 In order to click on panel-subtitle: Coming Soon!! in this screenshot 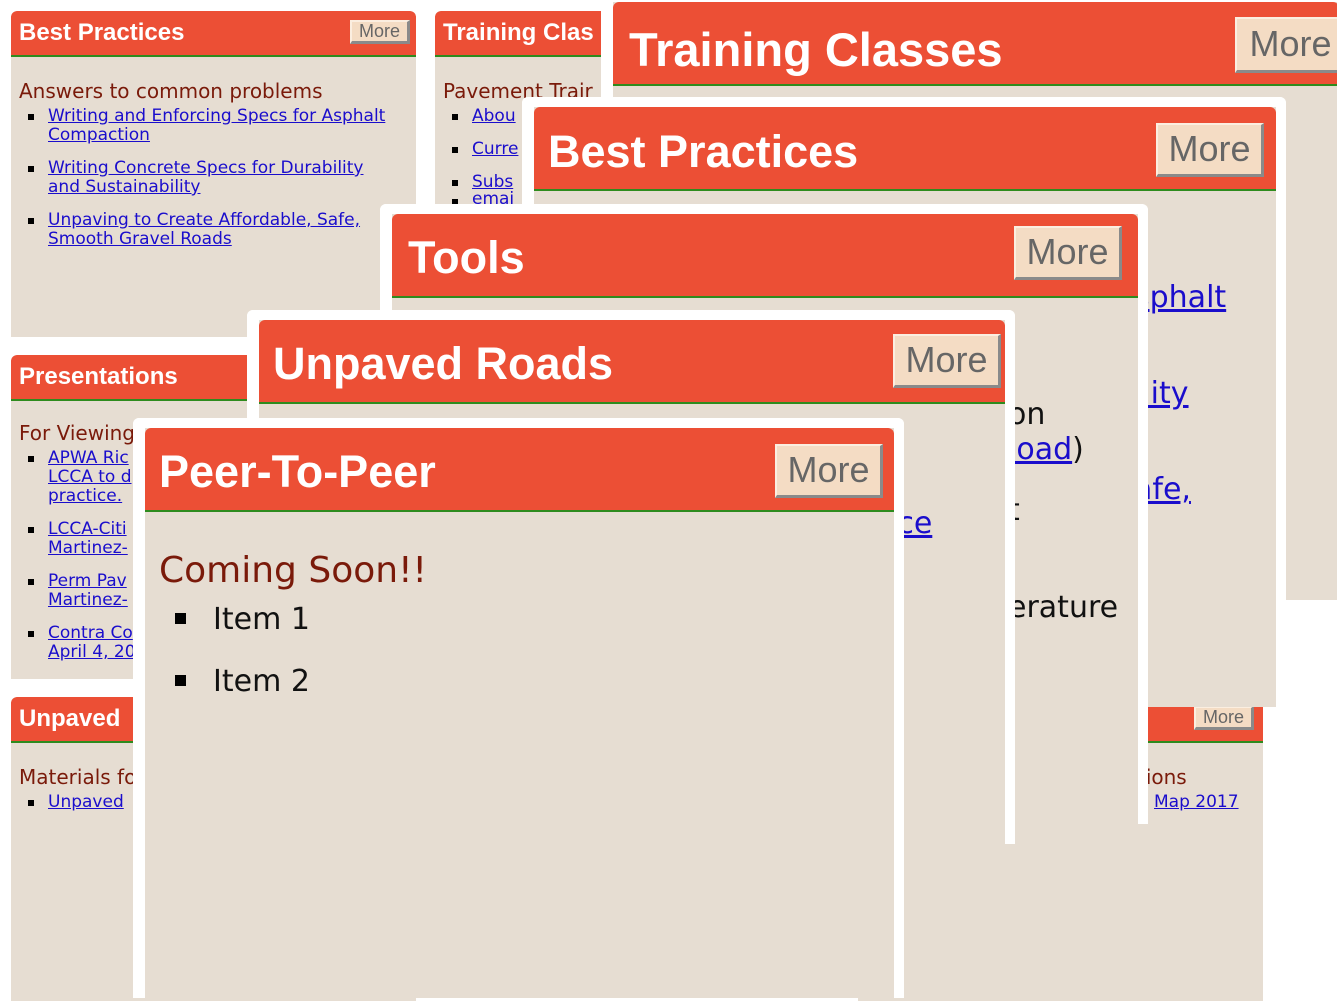, I will do `click(293, 570)`.